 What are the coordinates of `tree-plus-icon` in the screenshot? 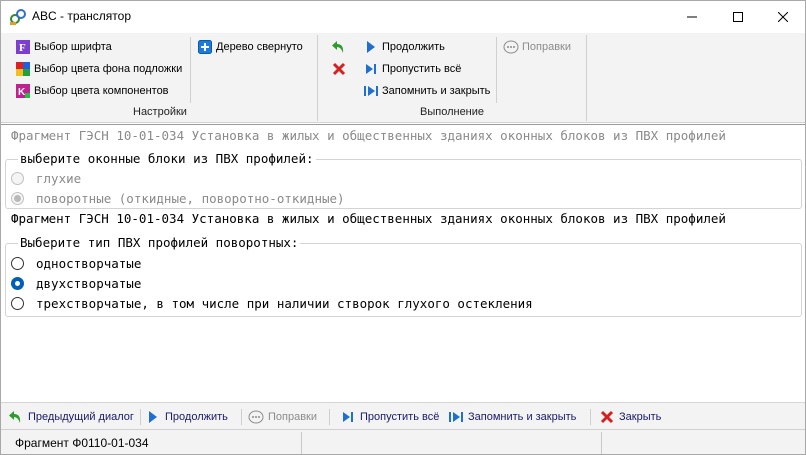 It's located at (205, 47).